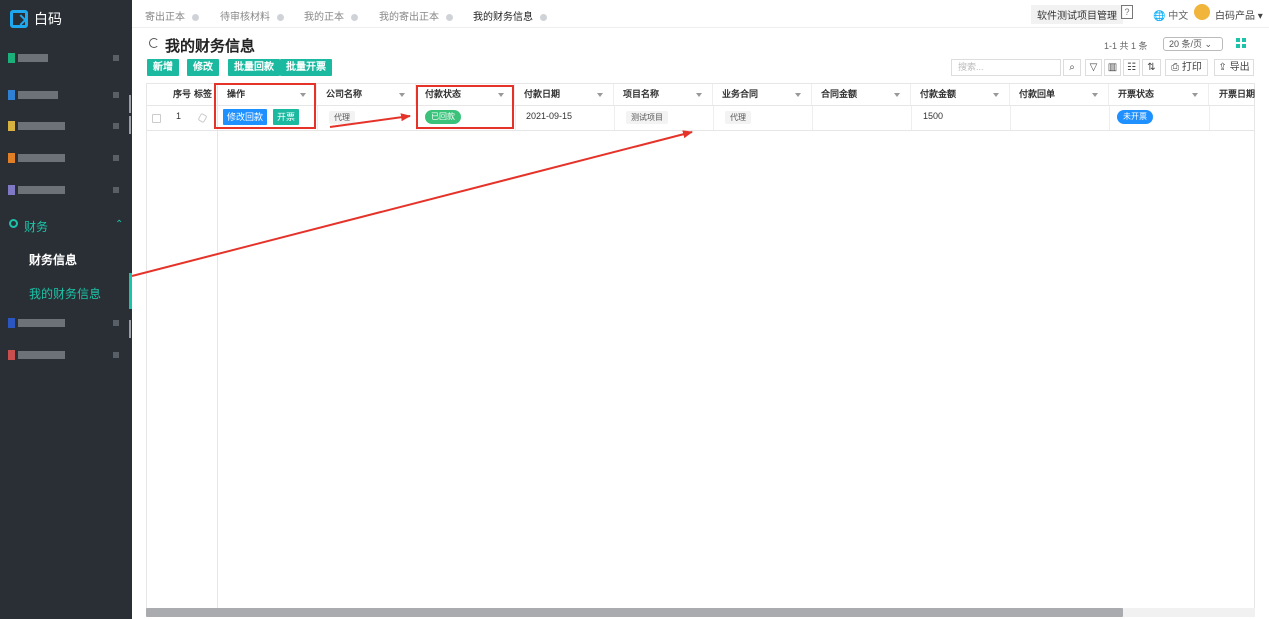  What do you see at coordinates (564, 94) in the screenshot?
I see `column-header-payment-date: 付款日期` at bounding box center [564, 94].